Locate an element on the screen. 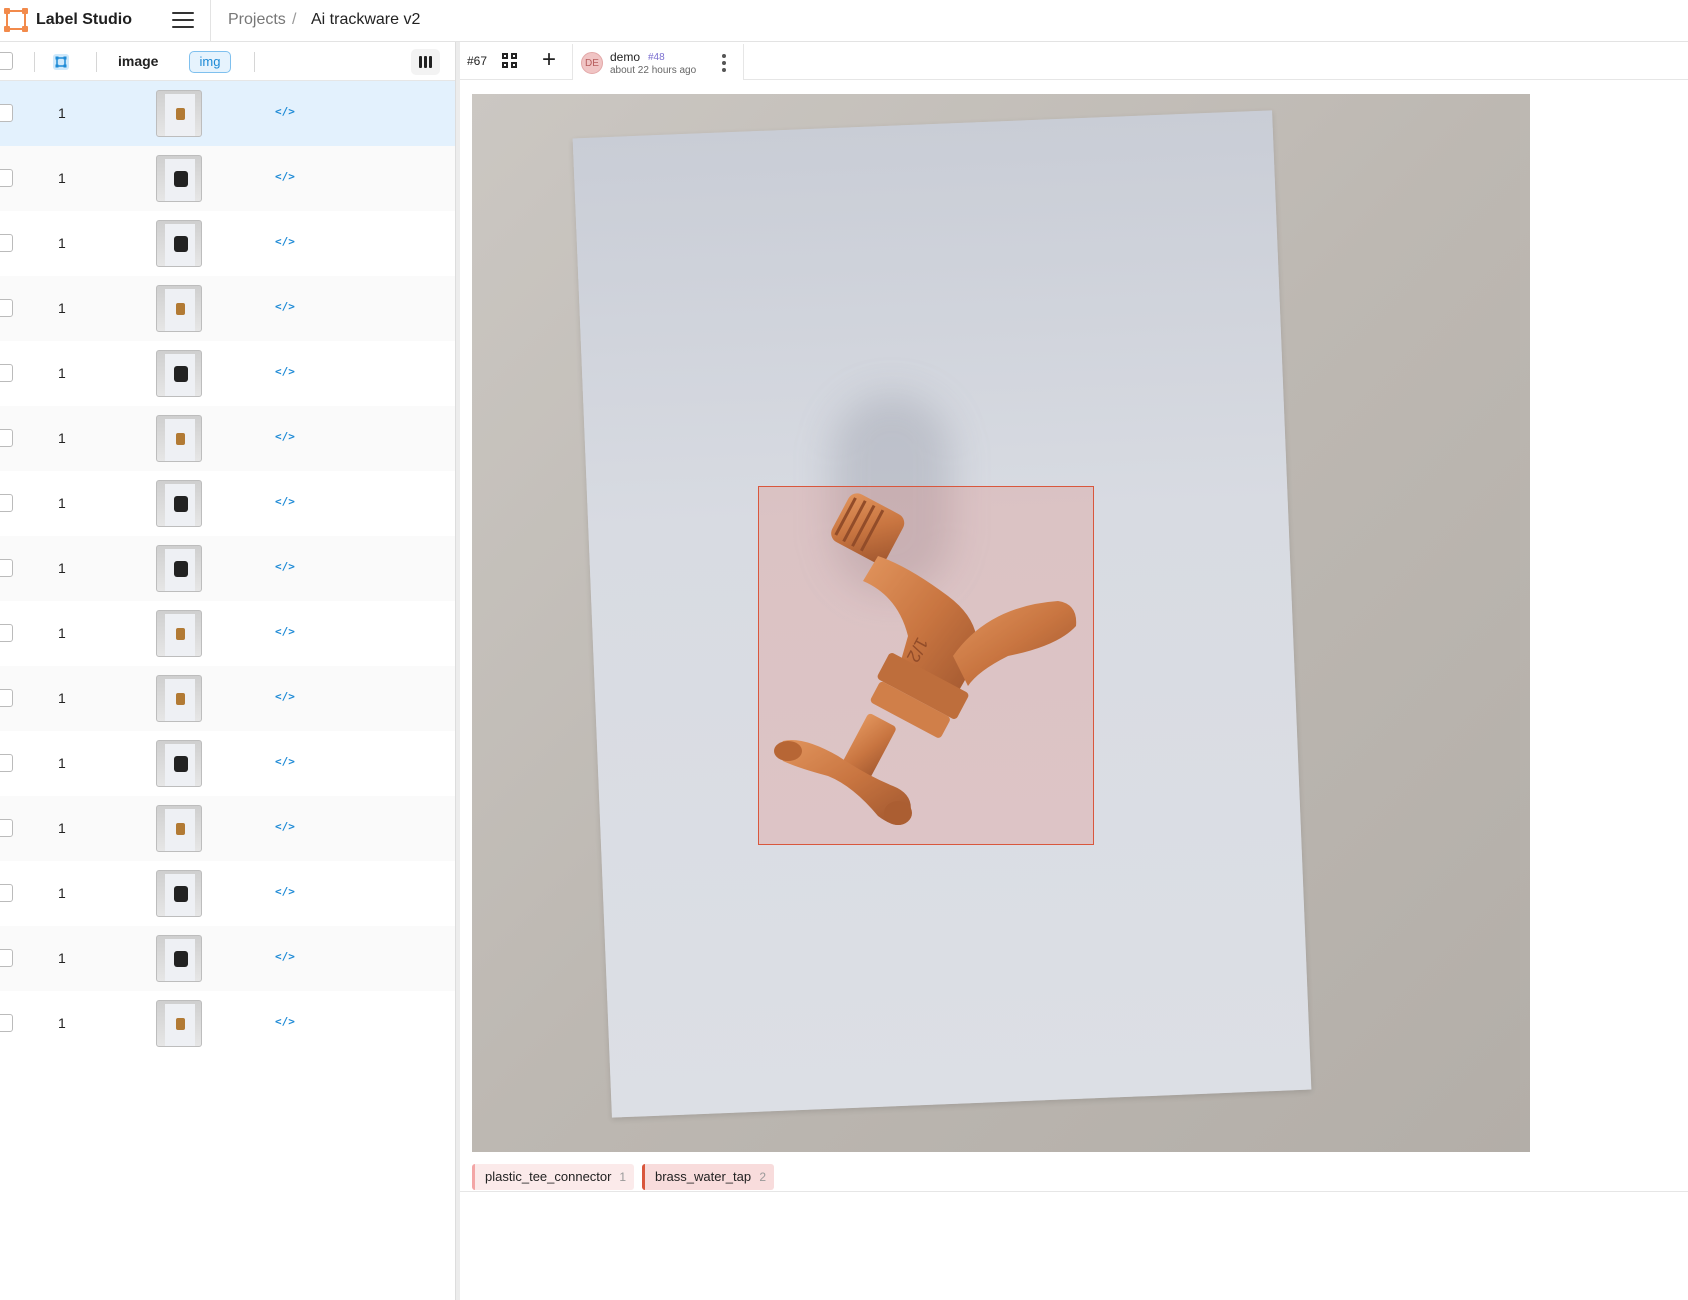 Image resolution: width=1688 pixels, height=1300 pixels. label-brass-water-tap: brass_water_tap 2 is located at coordinates (708, 1177).